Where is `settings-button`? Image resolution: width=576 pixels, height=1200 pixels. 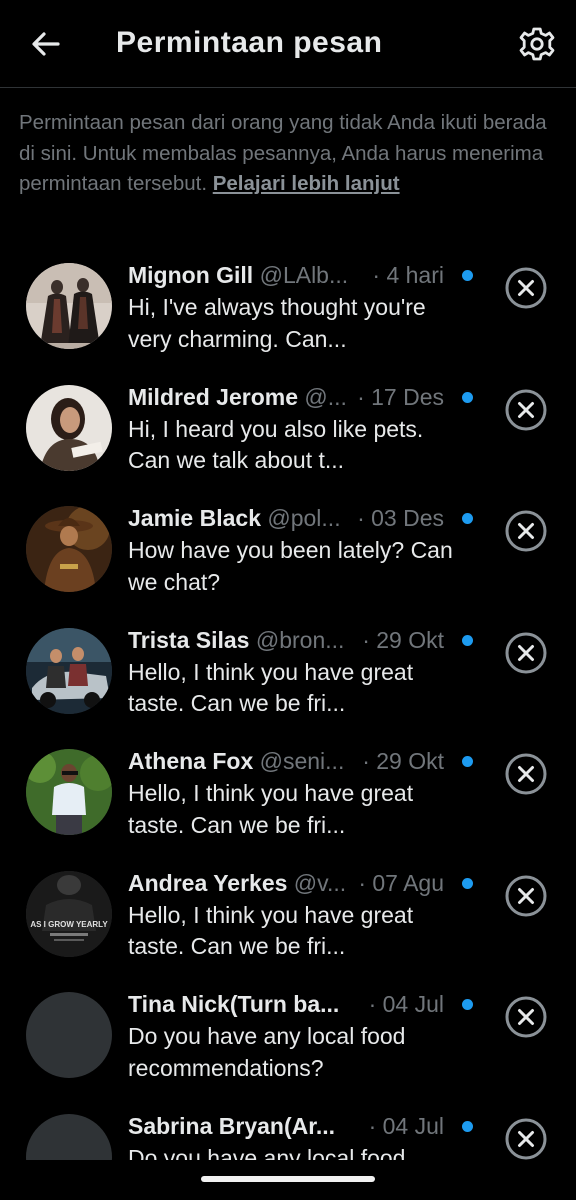 settings-button is located at coordinates (537, 44).